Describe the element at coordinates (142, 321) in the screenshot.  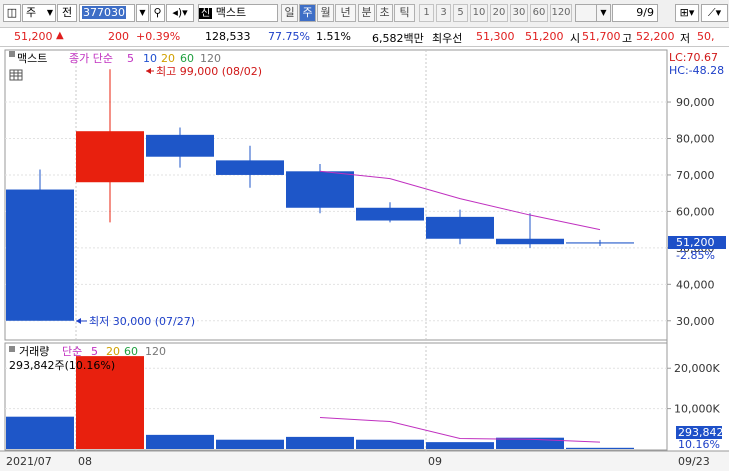
I see `min-annotation-text: 최저 30,000 (07/27)` at that location.